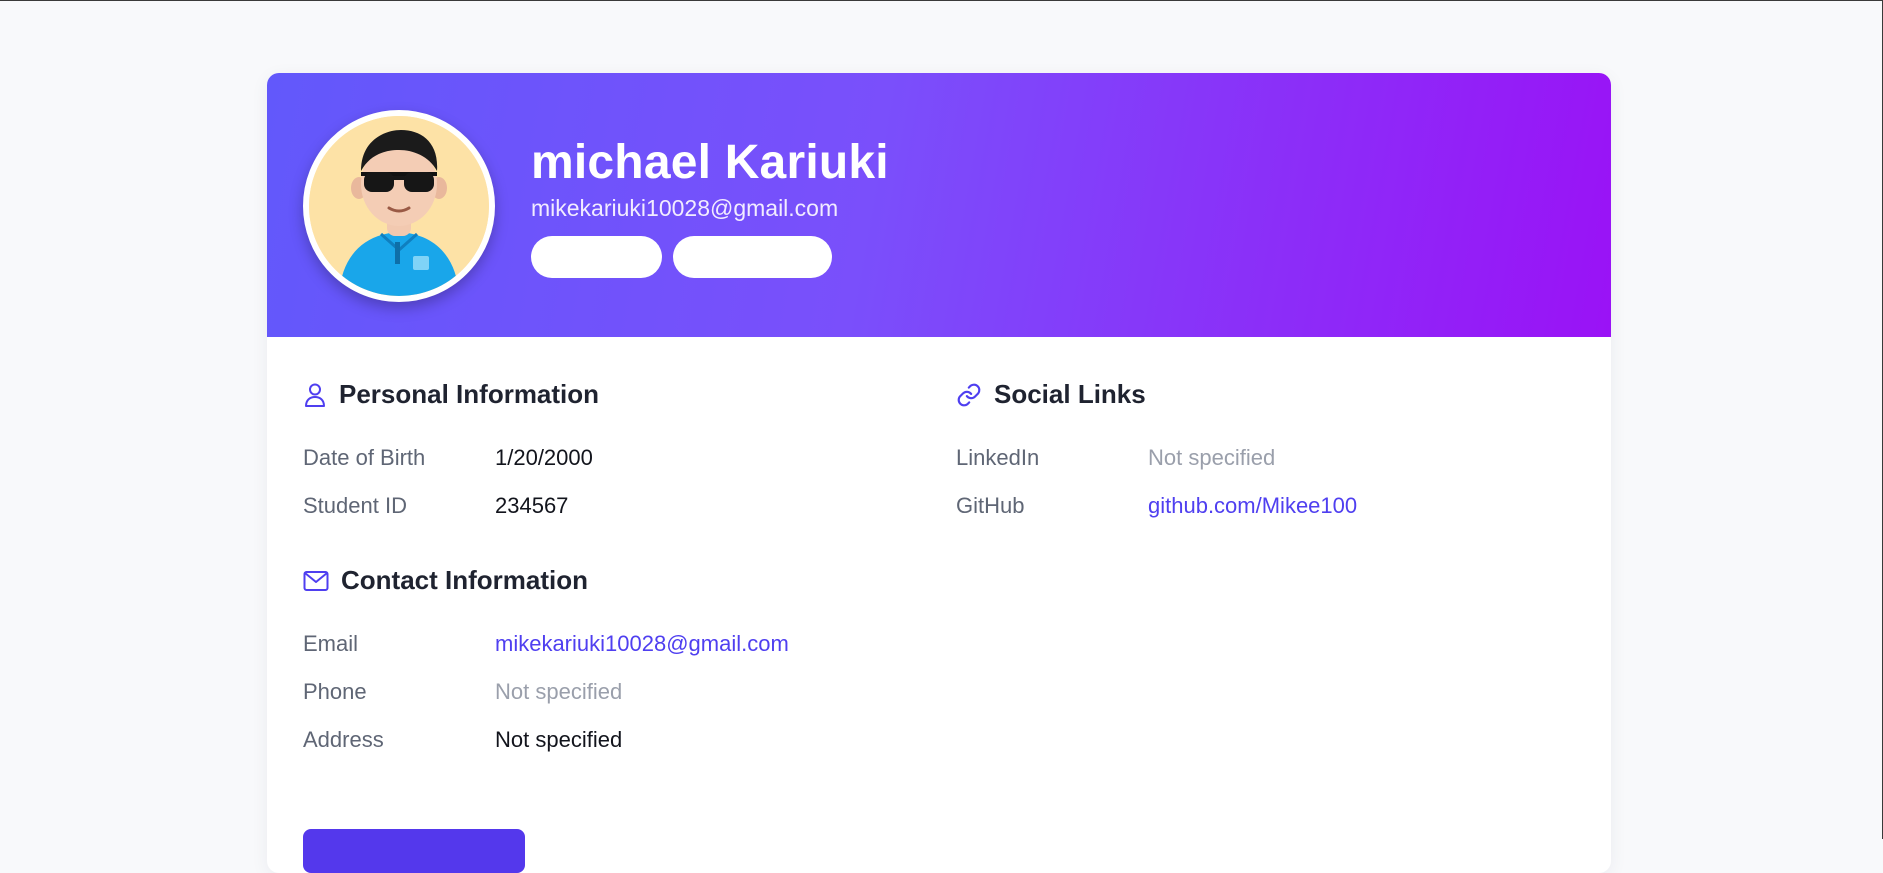 The width and height of the screenshot is (1883, 873). I want to click on row-value: 1/20/2000, so click(544, 457).